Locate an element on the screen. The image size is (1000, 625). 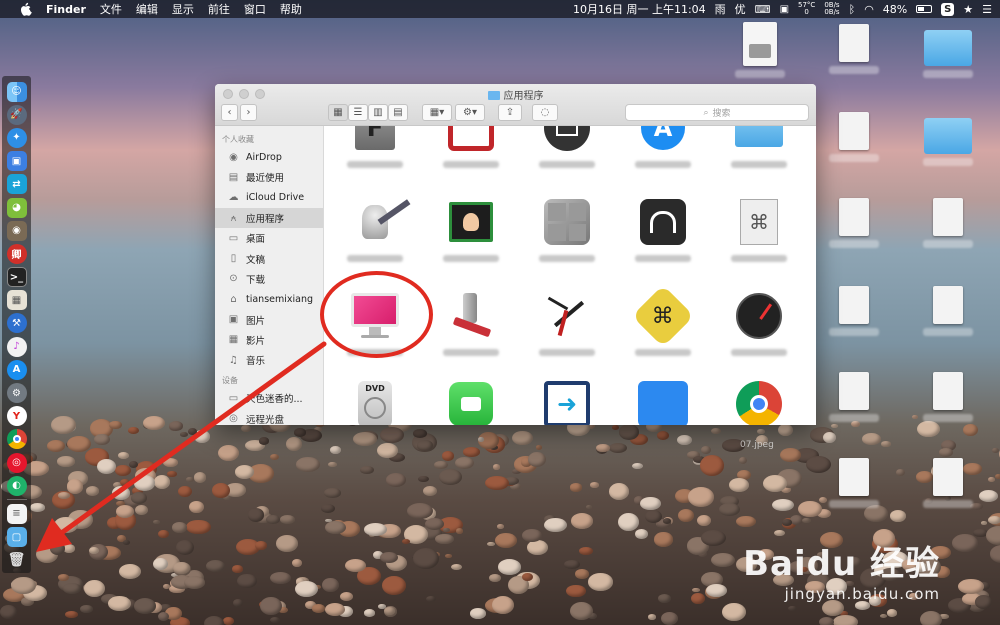
baidu-brand: Baidu 经验 is located at coordinates (841, 564).